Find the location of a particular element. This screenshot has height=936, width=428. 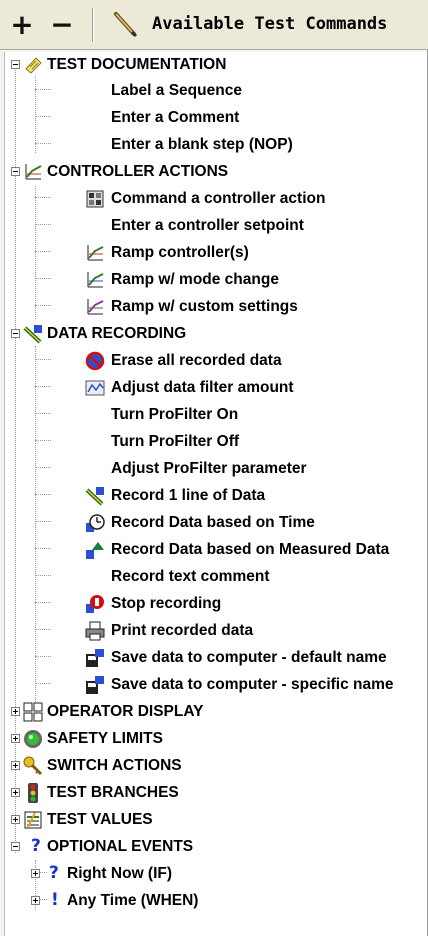

tree-item-label: Save data to computer - specific name is located at coordinates (252, 684).